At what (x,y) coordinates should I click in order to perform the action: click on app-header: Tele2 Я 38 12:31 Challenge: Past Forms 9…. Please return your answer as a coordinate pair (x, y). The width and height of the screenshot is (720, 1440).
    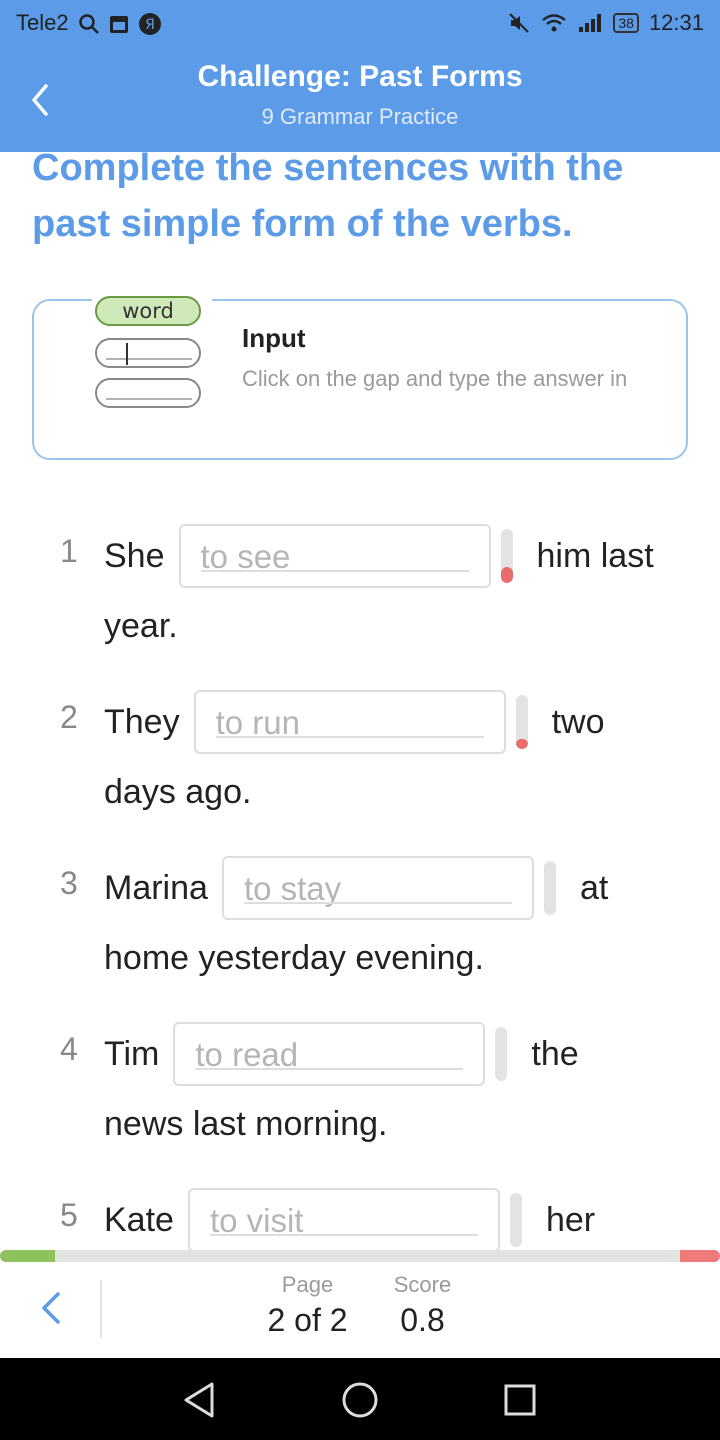
    Looking at the image, I should click on (360, 76).